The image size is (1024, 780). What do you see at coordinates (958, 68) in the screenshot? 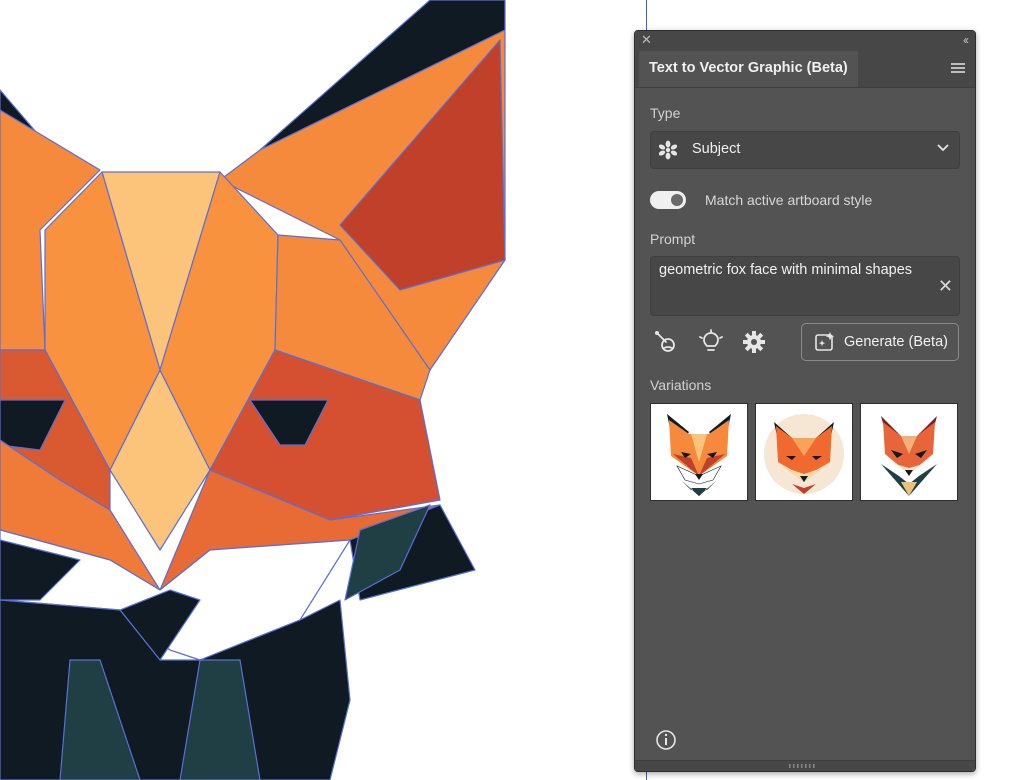
I see `panel-menu-icon` at bounding box center [958, 68].